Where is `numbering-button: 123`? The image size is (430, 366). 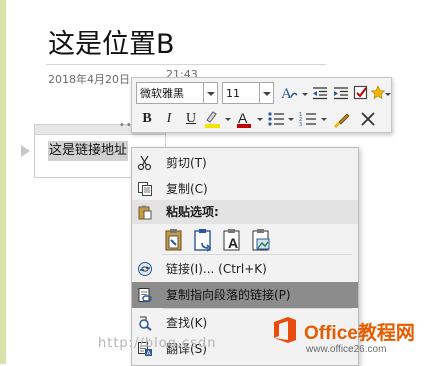 numbering-button: 123 is located at coordinates (308, 119).